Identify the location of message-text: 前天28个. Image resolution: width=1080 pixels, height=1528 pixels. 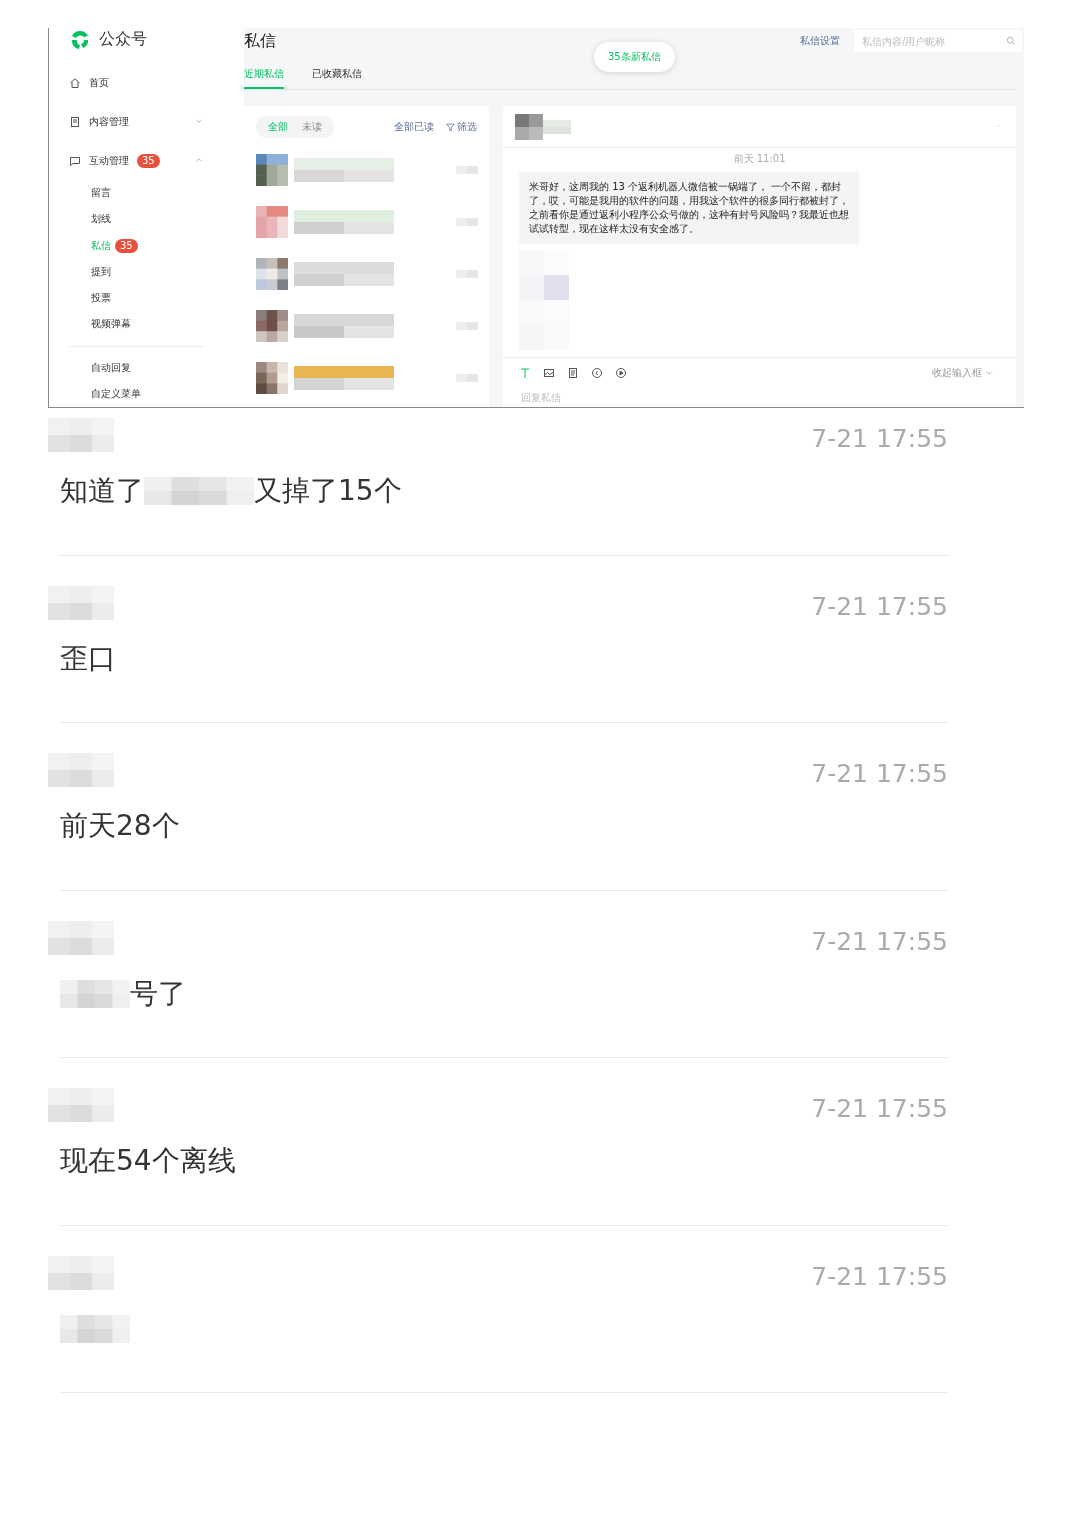
(120, 826).